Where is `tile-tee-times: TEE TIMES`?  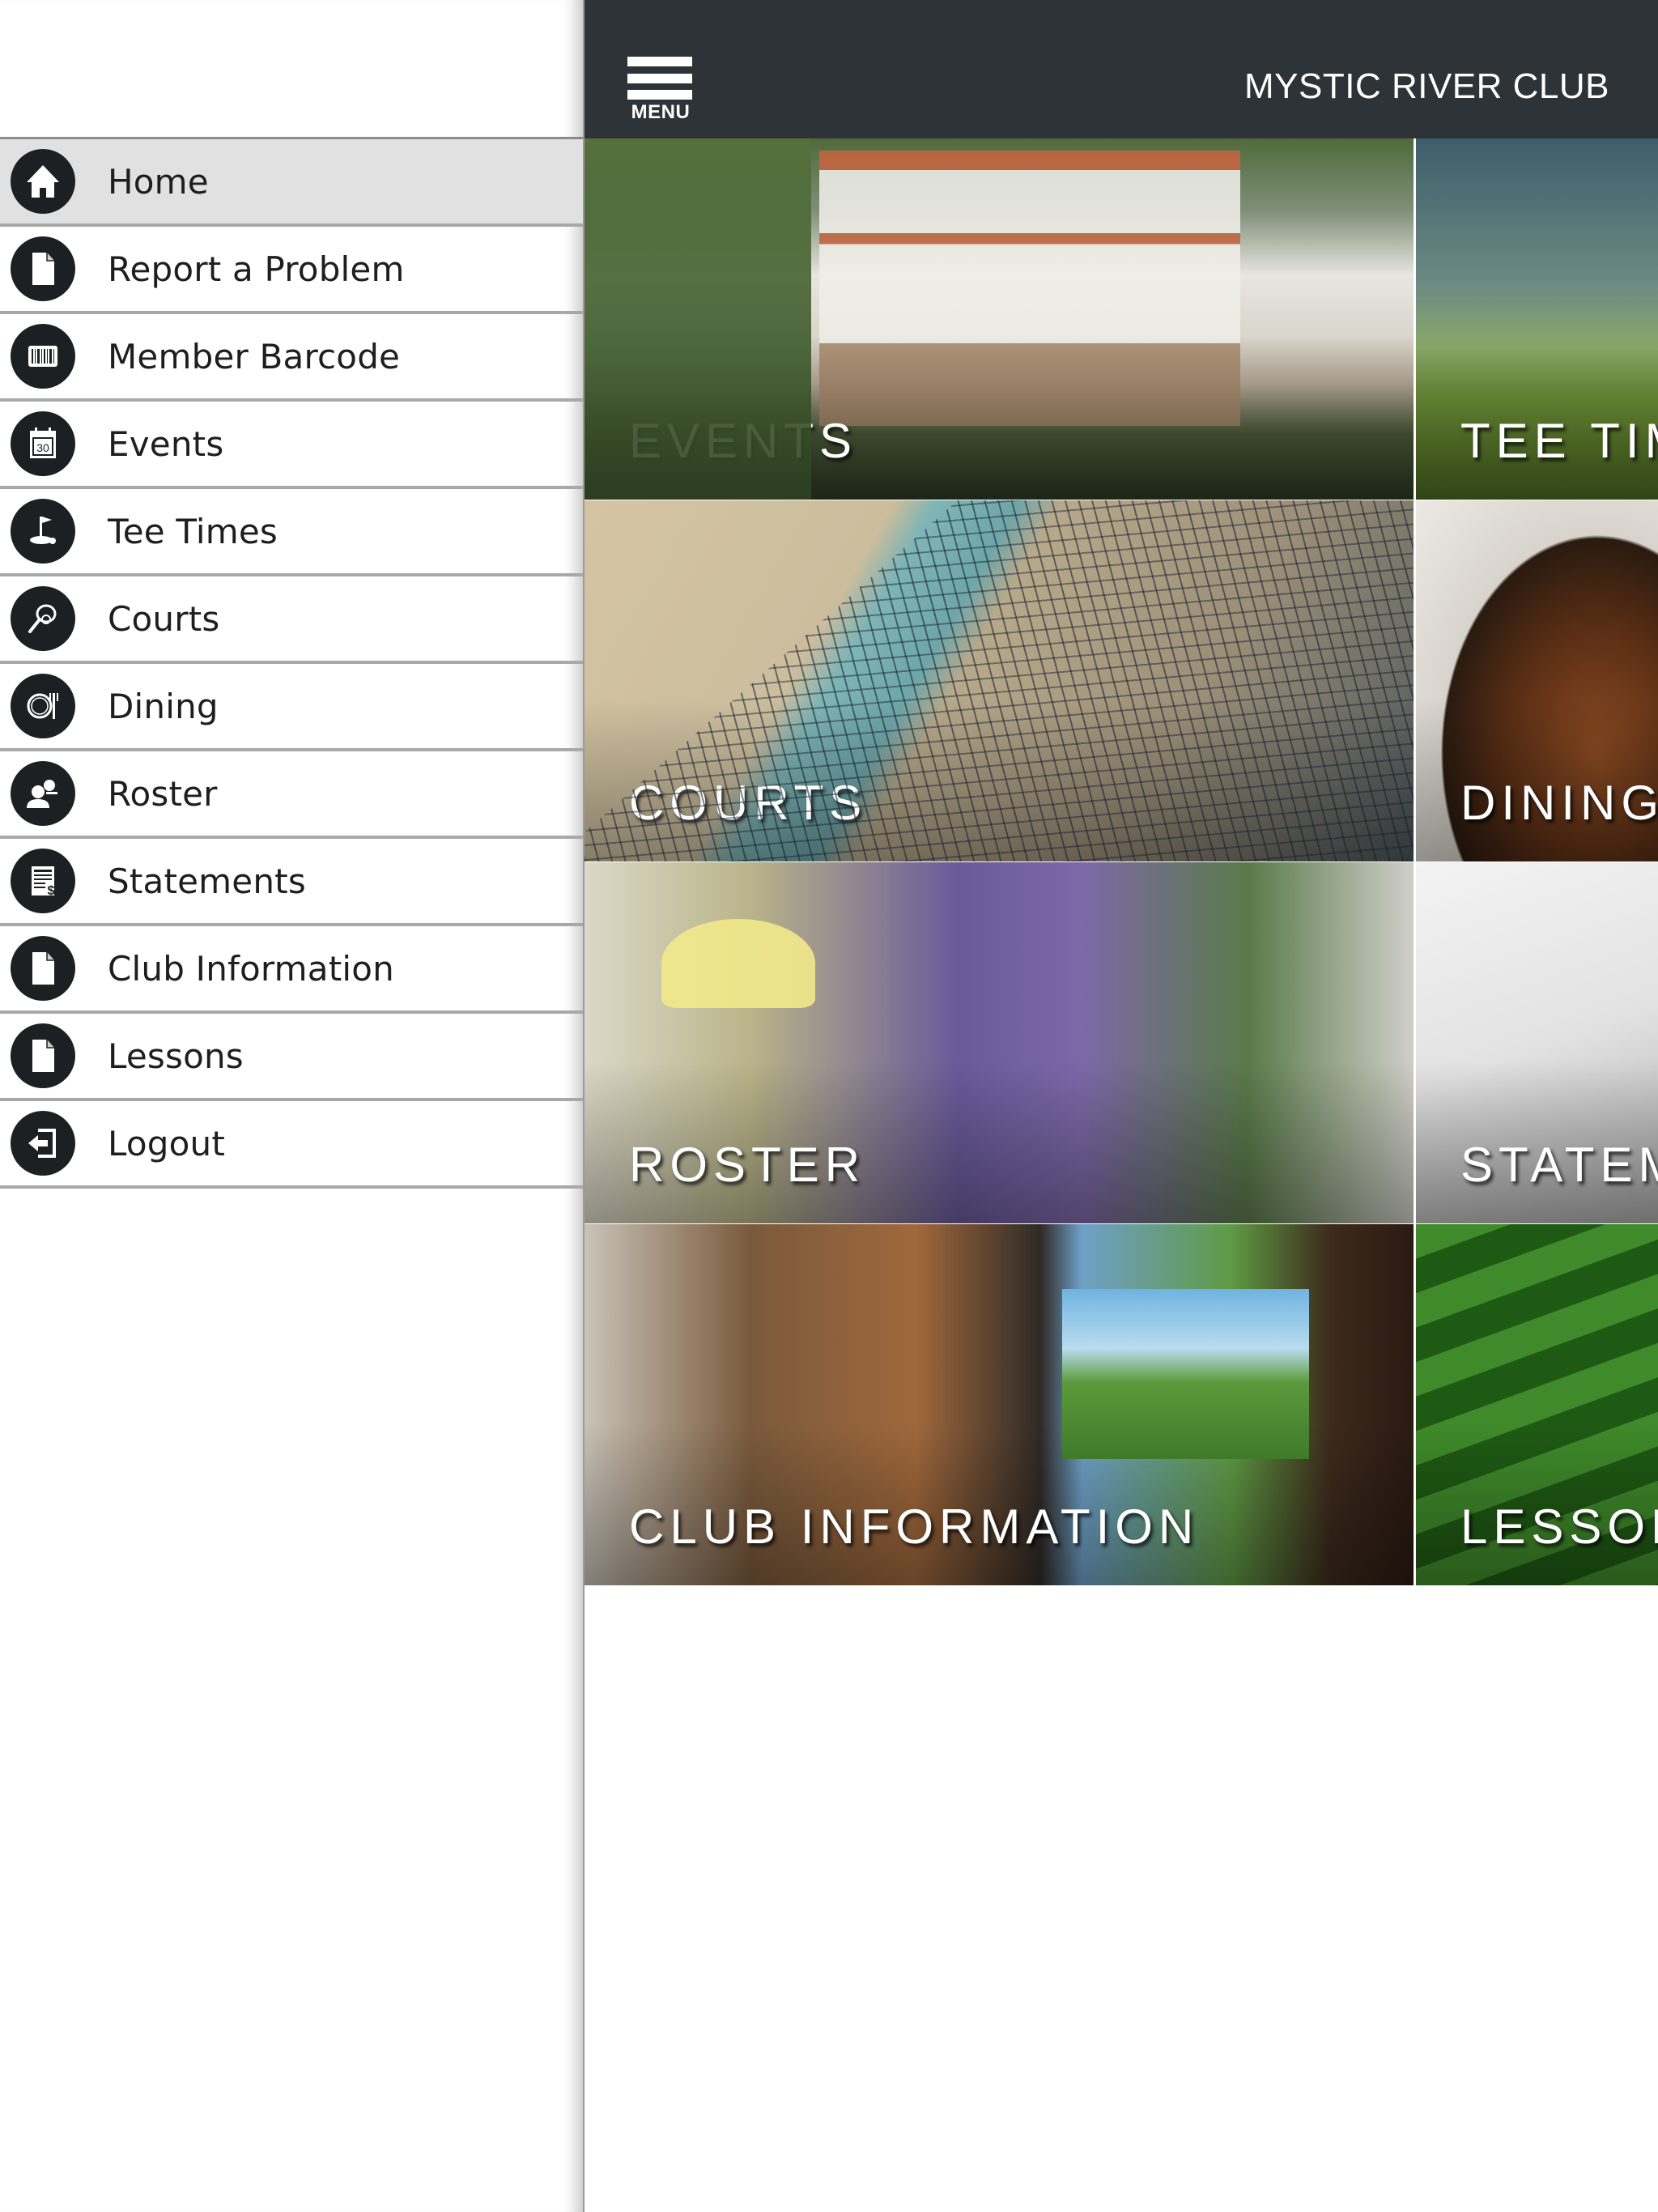
tile-tee-times: TEE TIMES is located at coordinates (1537, 319).